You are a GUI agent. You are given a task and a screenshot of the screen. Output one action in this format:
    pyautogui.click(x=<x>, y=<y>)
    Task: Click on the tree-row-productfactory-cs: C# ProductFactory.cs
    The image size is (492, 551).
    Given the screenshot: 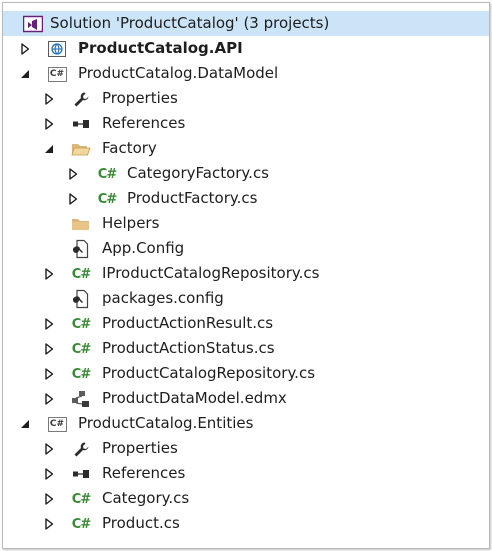 What is the action you would take?
    pyautogui.click(x=246, y=198)
    